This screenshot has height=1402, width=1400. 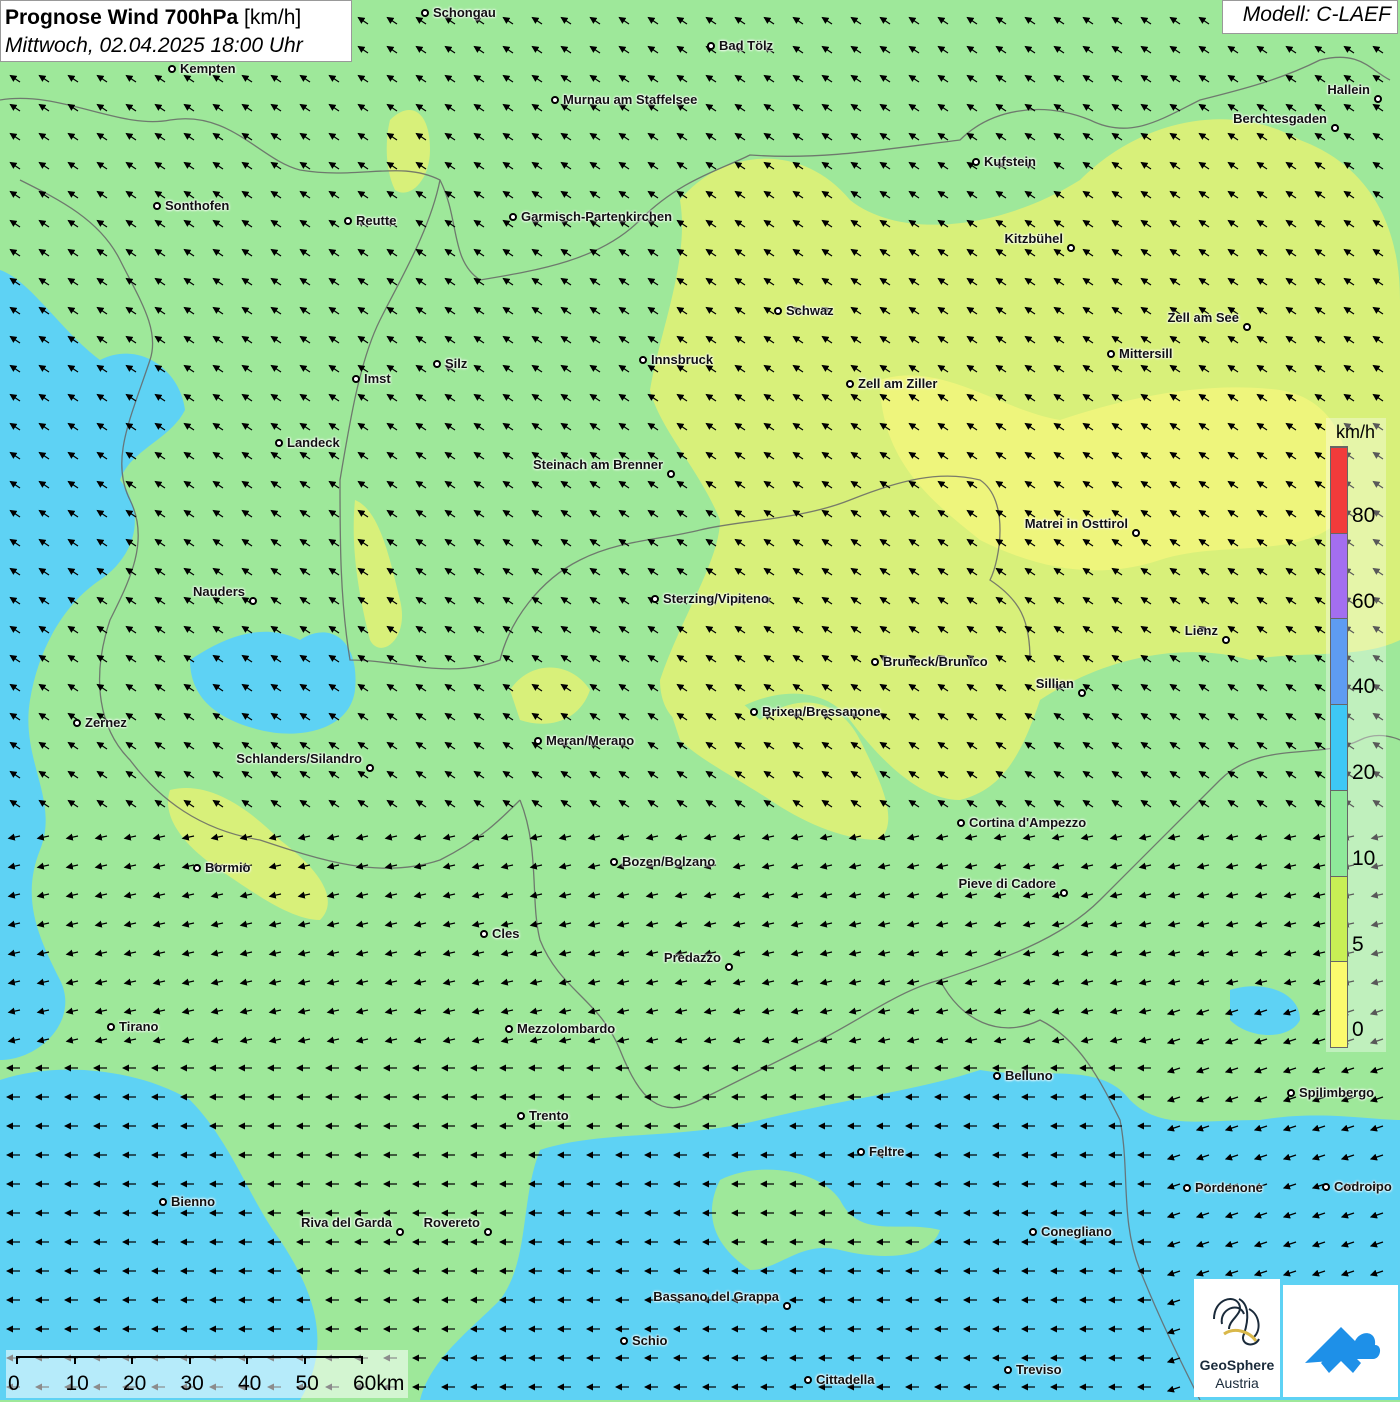 What do you see at coordinates (590, 740) in the screenshot?
I see `city-label: Meran/Merano` at bounding box center [590, 740].